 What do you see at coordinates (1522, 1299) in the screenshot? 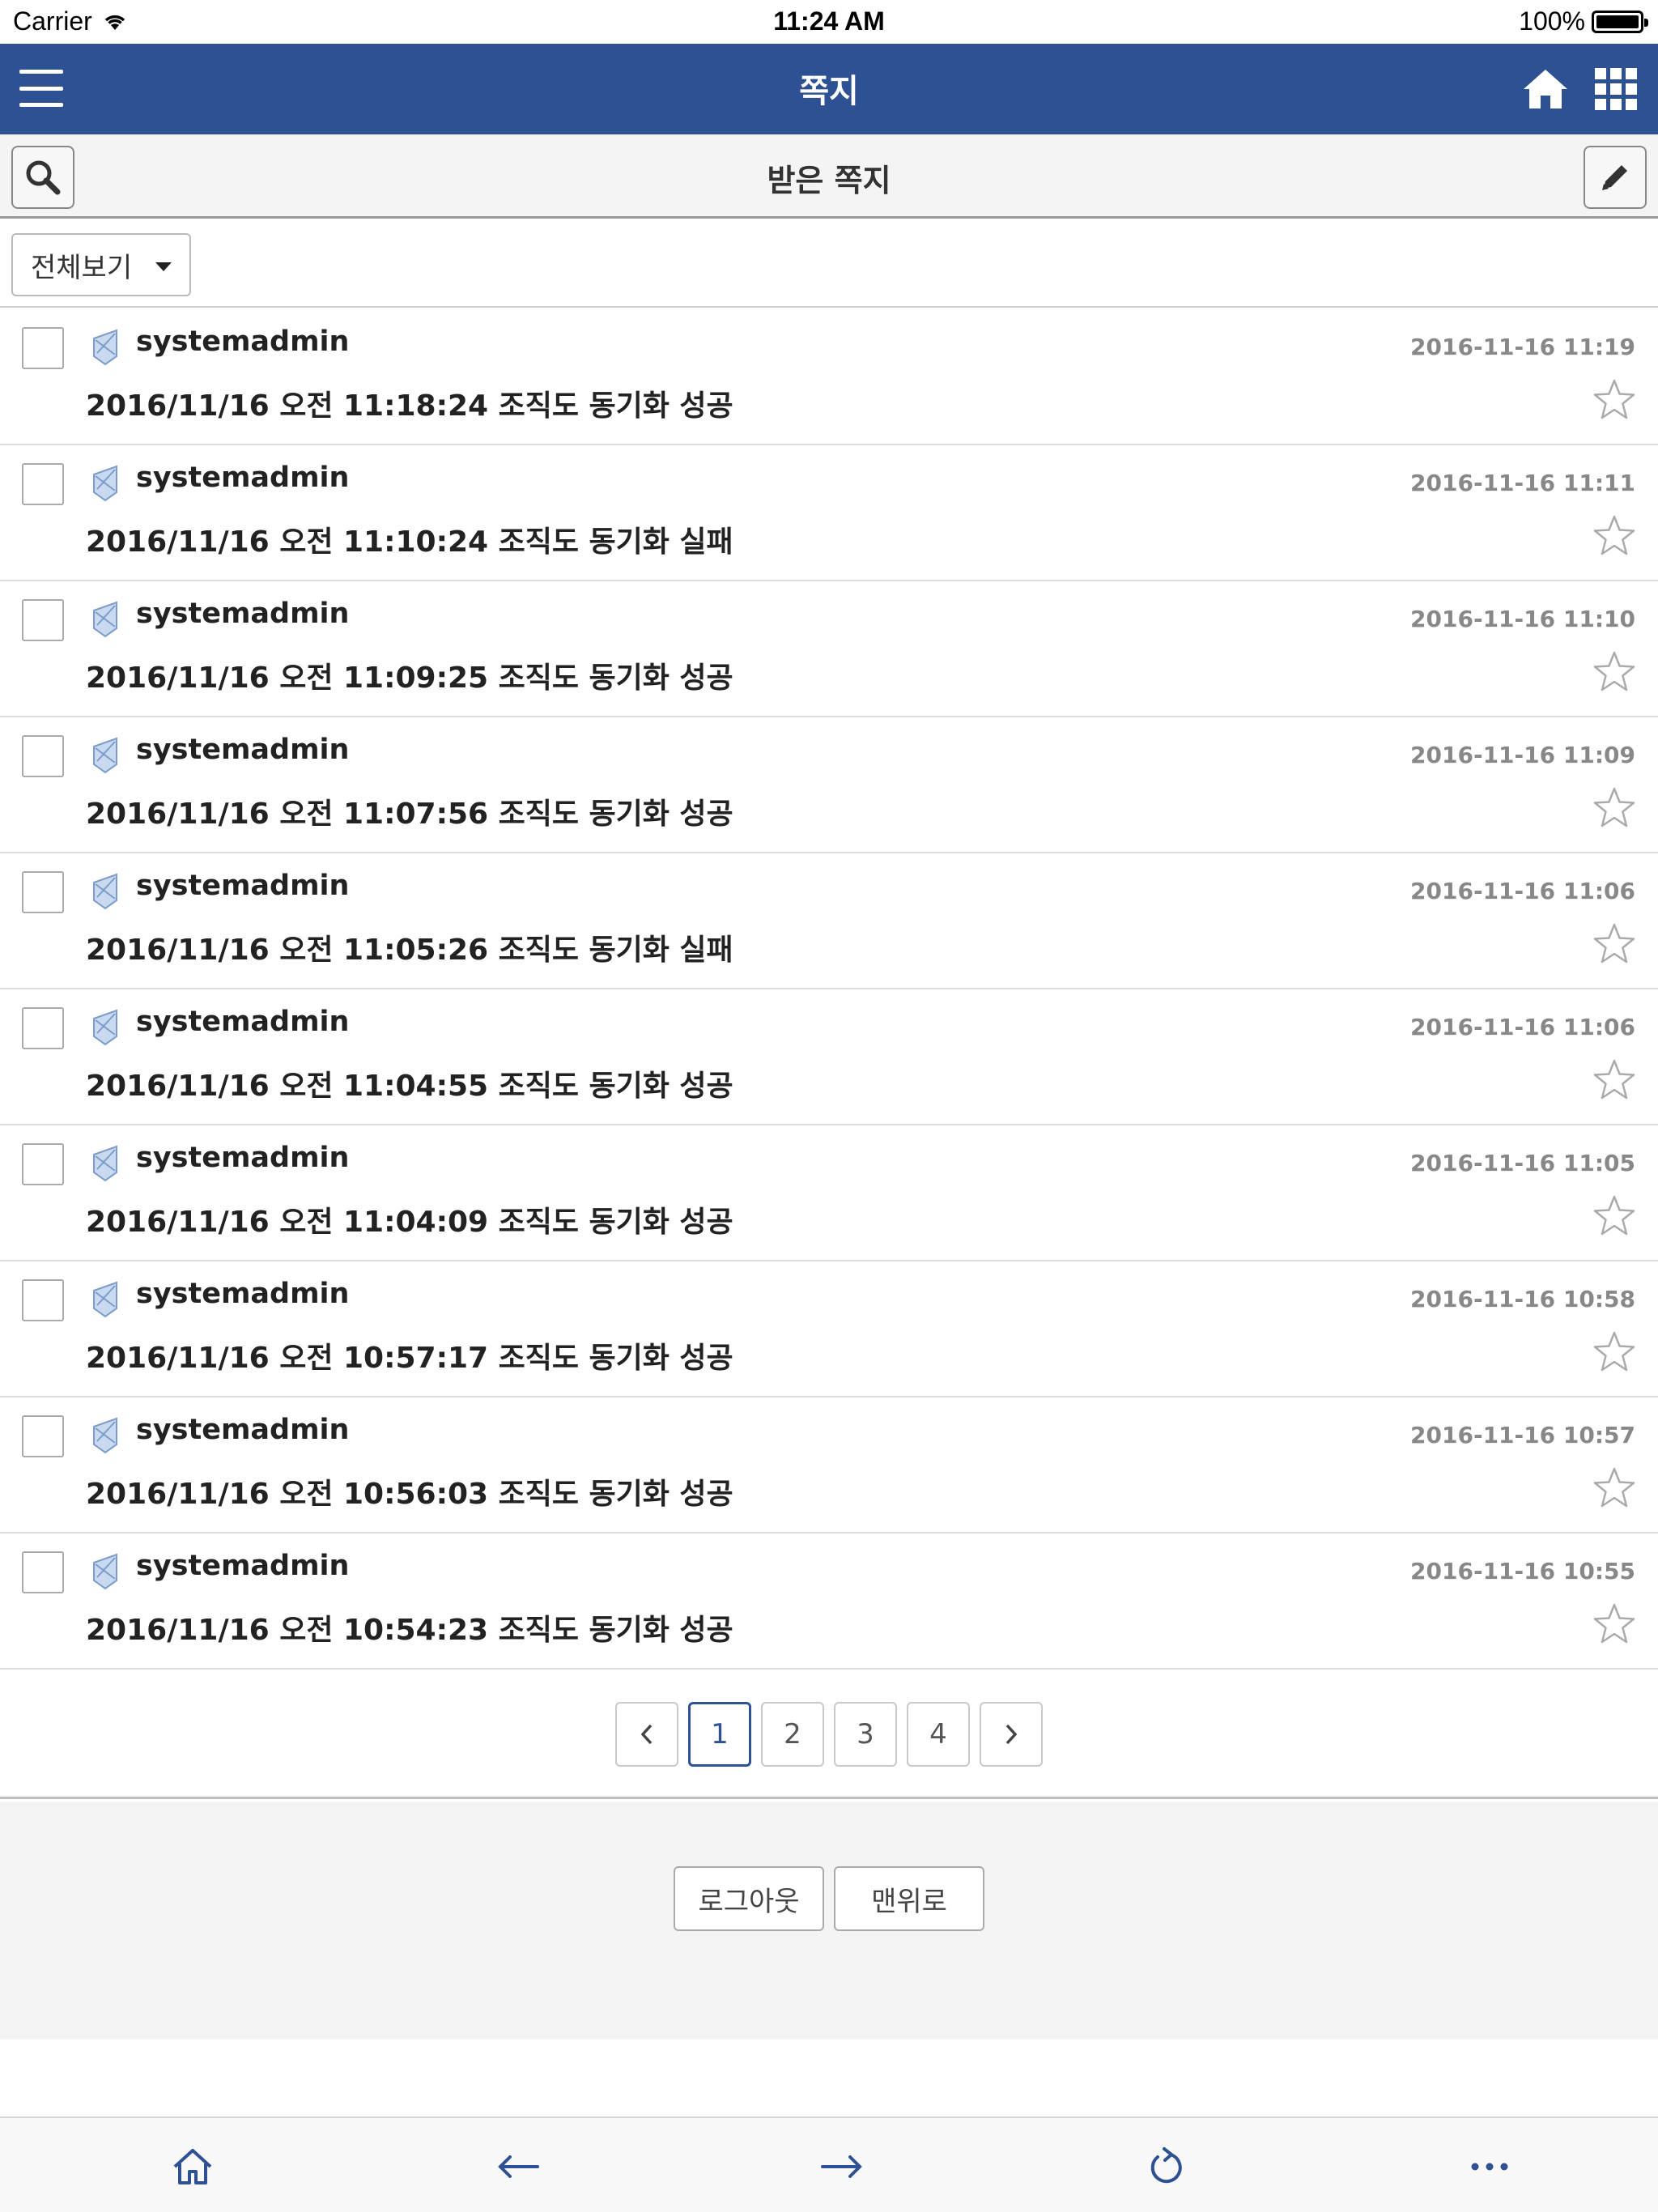
I see `message-date: 2016-11-16 10:58` at bounding box center [1522, 1299].